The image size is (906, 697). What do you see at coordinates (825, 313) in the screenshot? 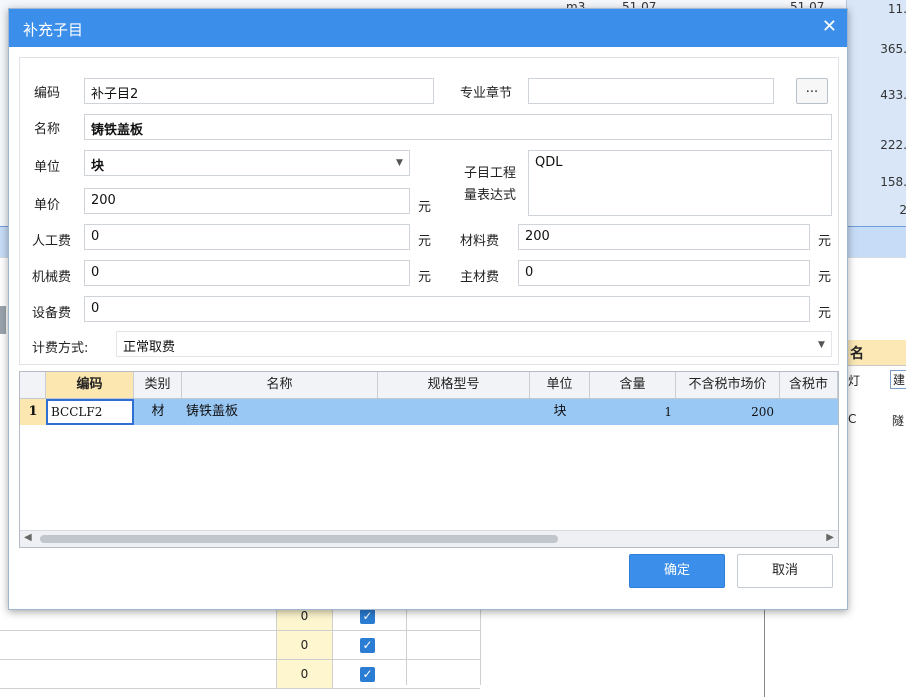
I see `equipment-unit: 元` at bounding box center [825, 313].